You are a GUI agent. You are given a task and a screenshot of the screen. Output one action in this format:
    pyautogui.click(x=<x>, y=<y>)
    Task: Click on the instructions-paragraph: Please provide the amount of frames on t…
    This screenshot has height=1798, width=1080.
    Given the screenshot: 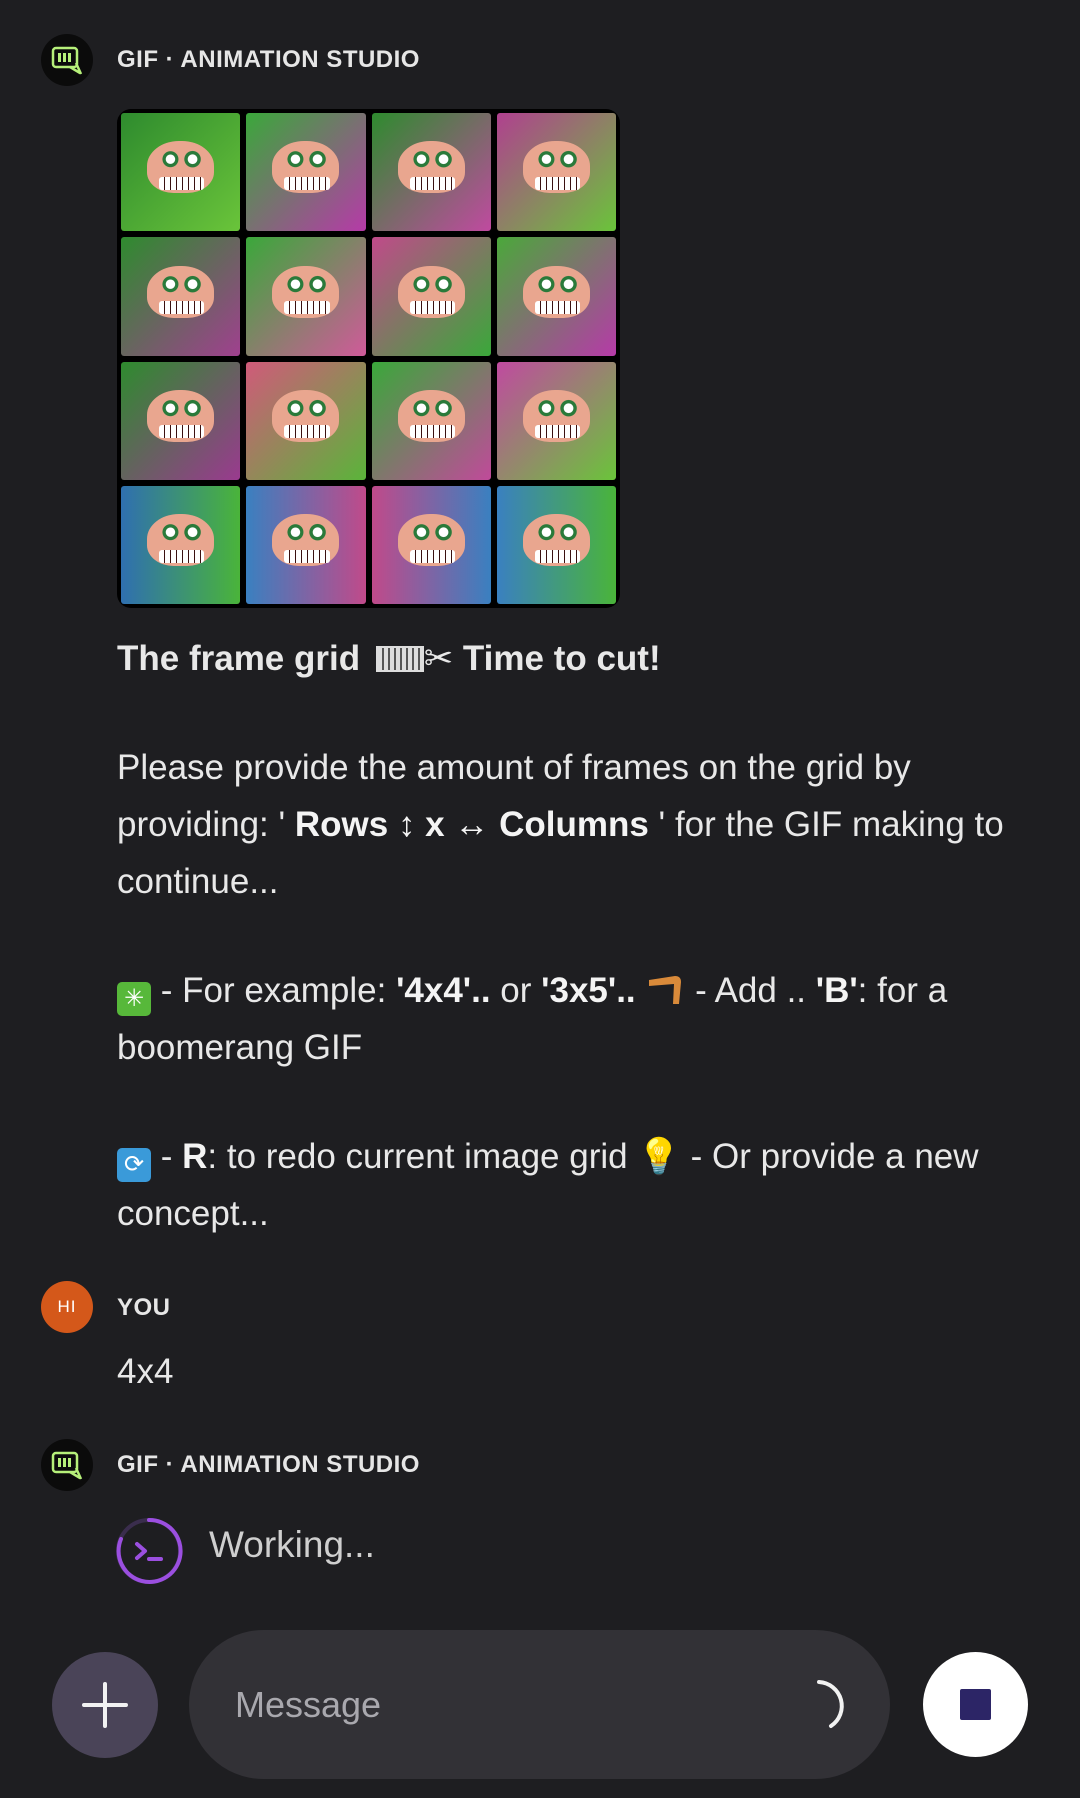 What is the action you would take?
    pyautogui.click(x=560, y=824)
    